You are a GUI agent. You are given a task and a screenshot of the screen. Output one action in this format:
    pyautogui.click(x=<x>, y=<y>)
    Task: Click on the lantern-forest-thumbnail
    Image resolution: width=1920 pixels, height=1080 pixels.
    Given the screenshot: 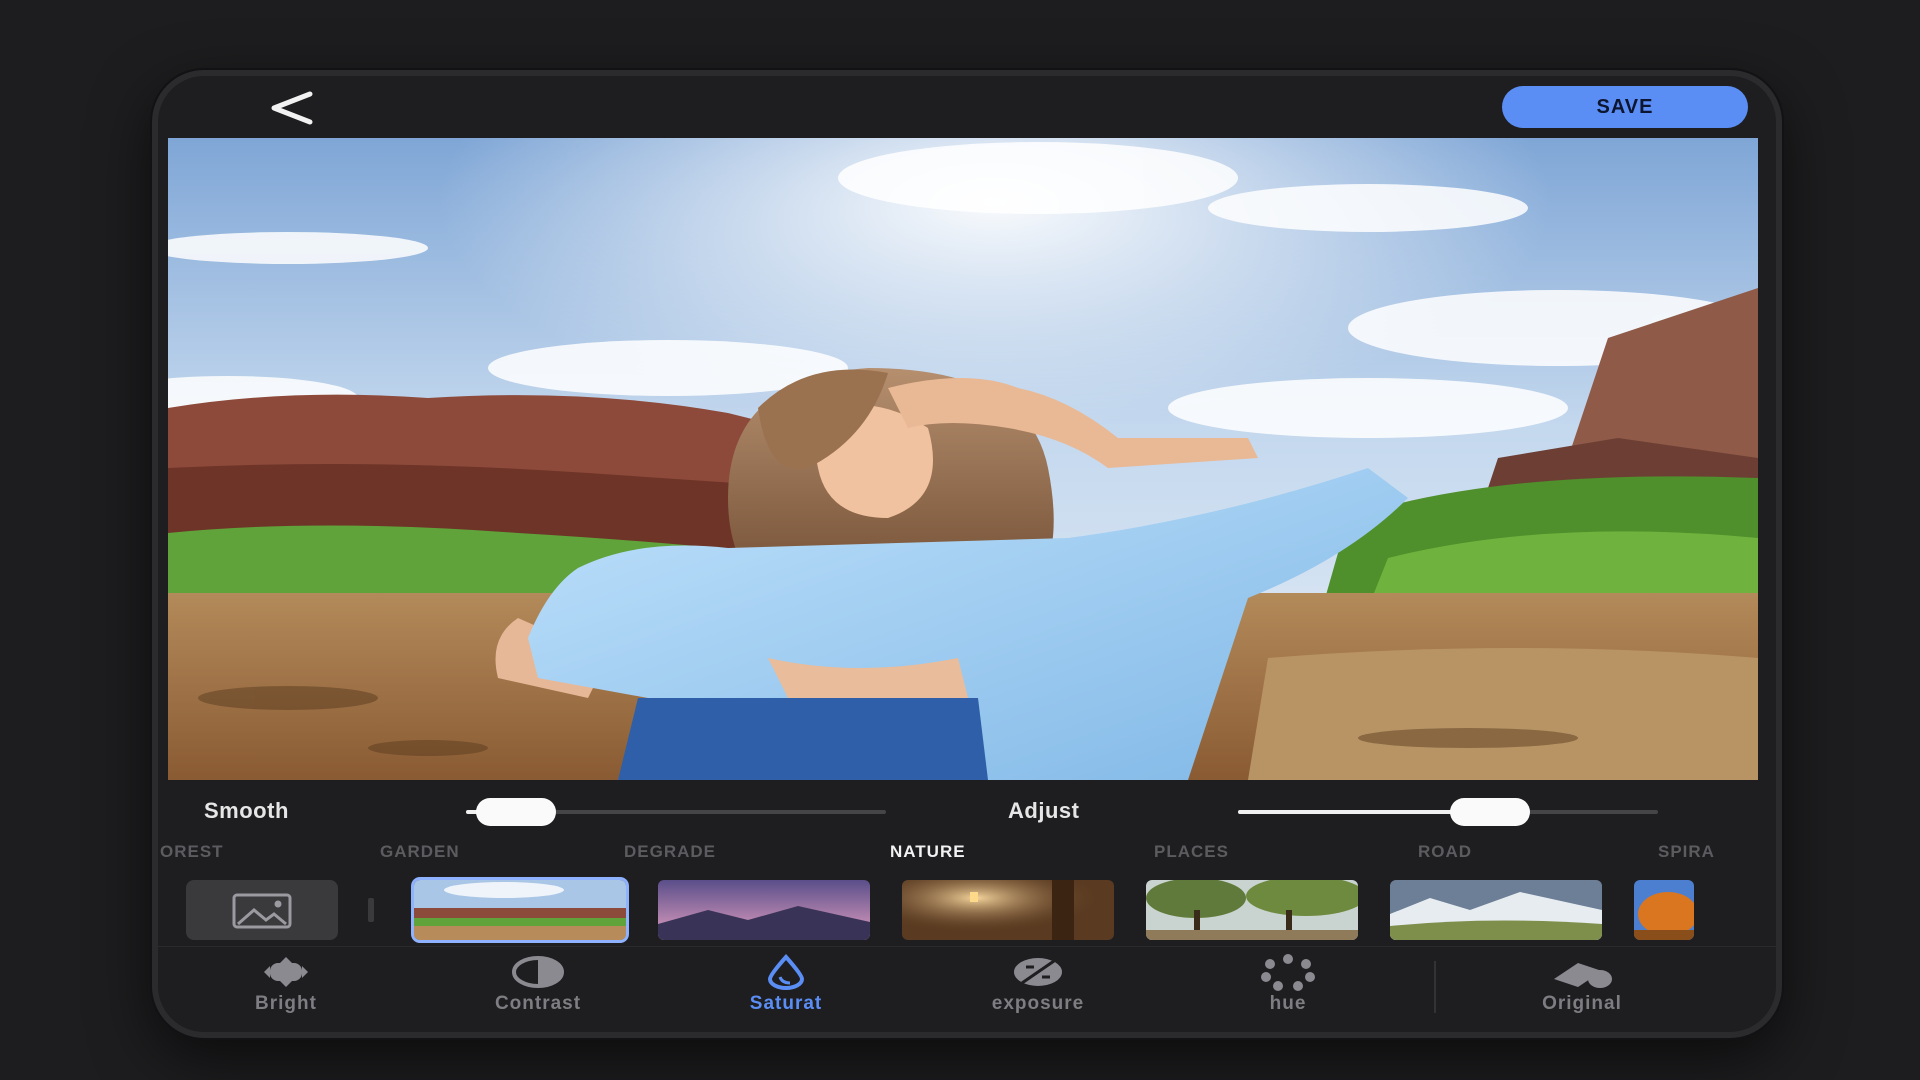 What is the action you would take?
    pyautogui.click(x=1008, y=910)
    